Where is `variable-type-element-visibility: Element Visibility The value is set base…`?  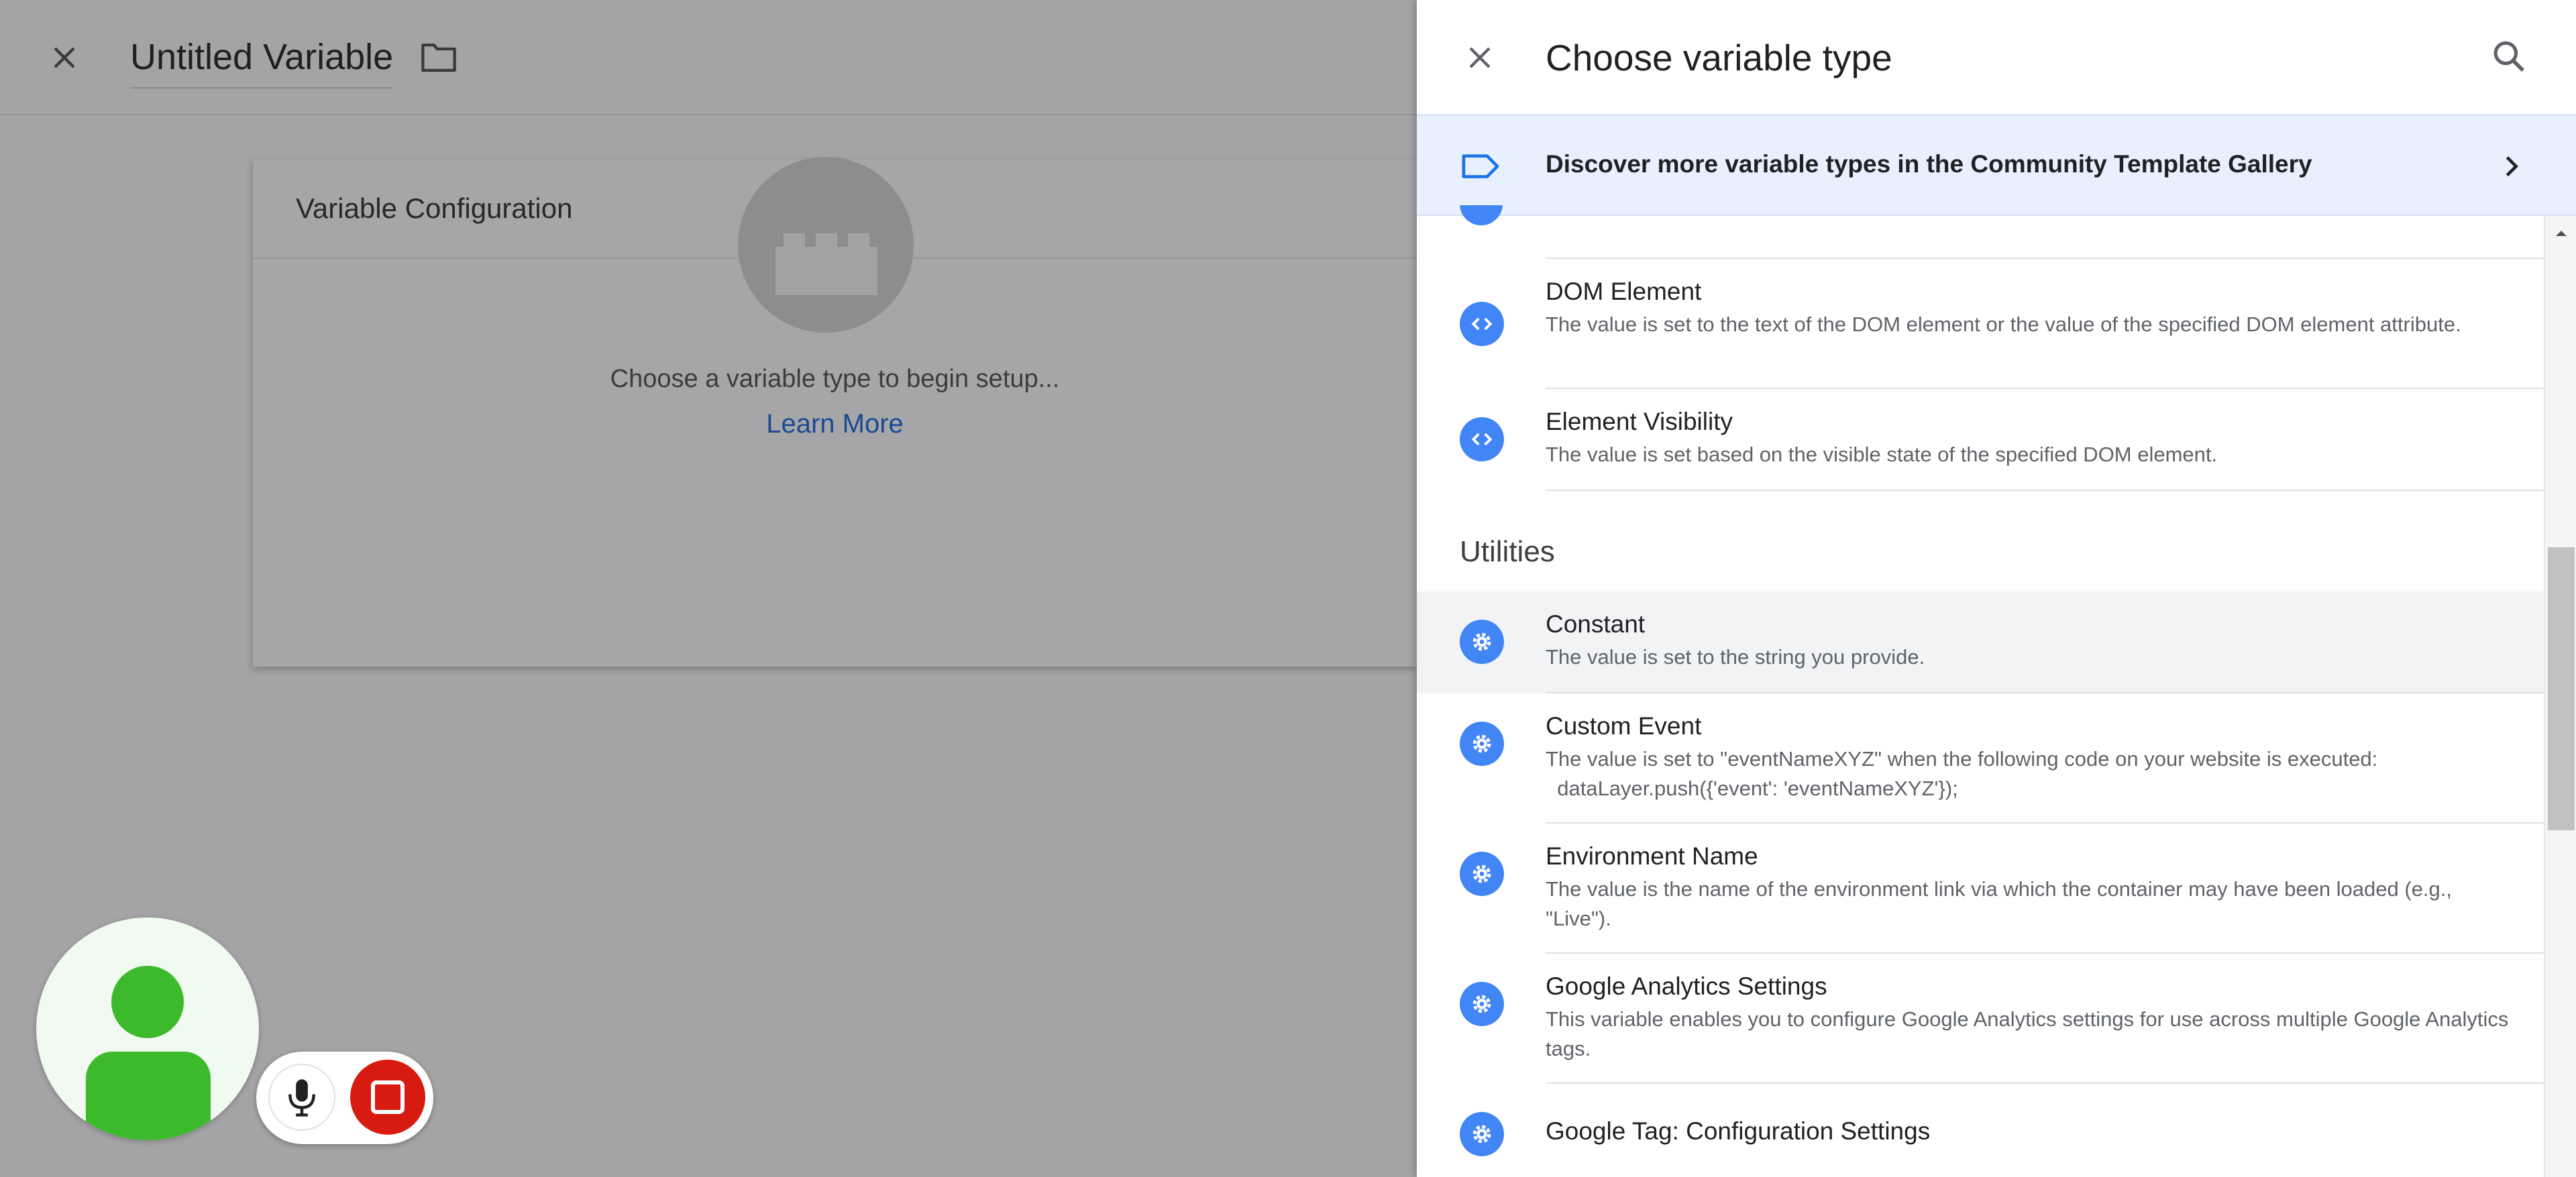 variable-type-element-visibility: Element Visibility The value is set base… is located at coordinates (1980, 440).